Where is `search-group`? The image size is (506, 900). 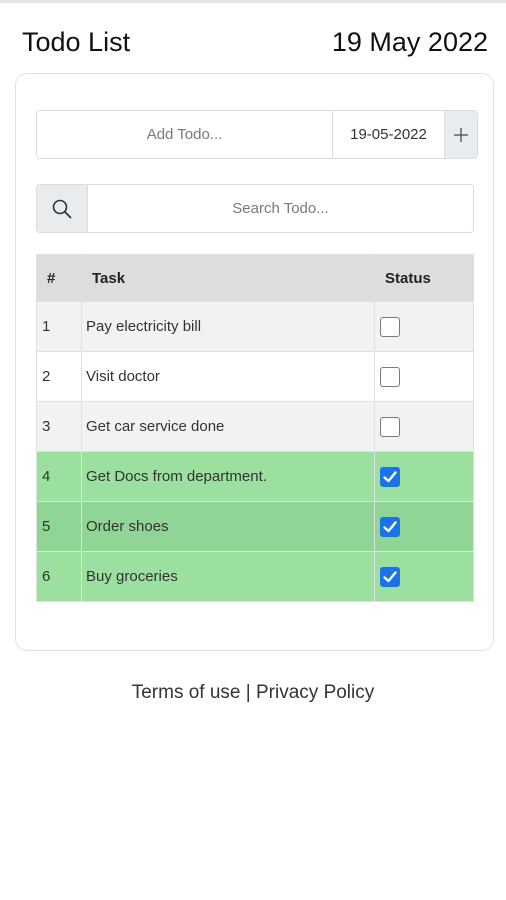
search-group is located at coordinates (255, 208).